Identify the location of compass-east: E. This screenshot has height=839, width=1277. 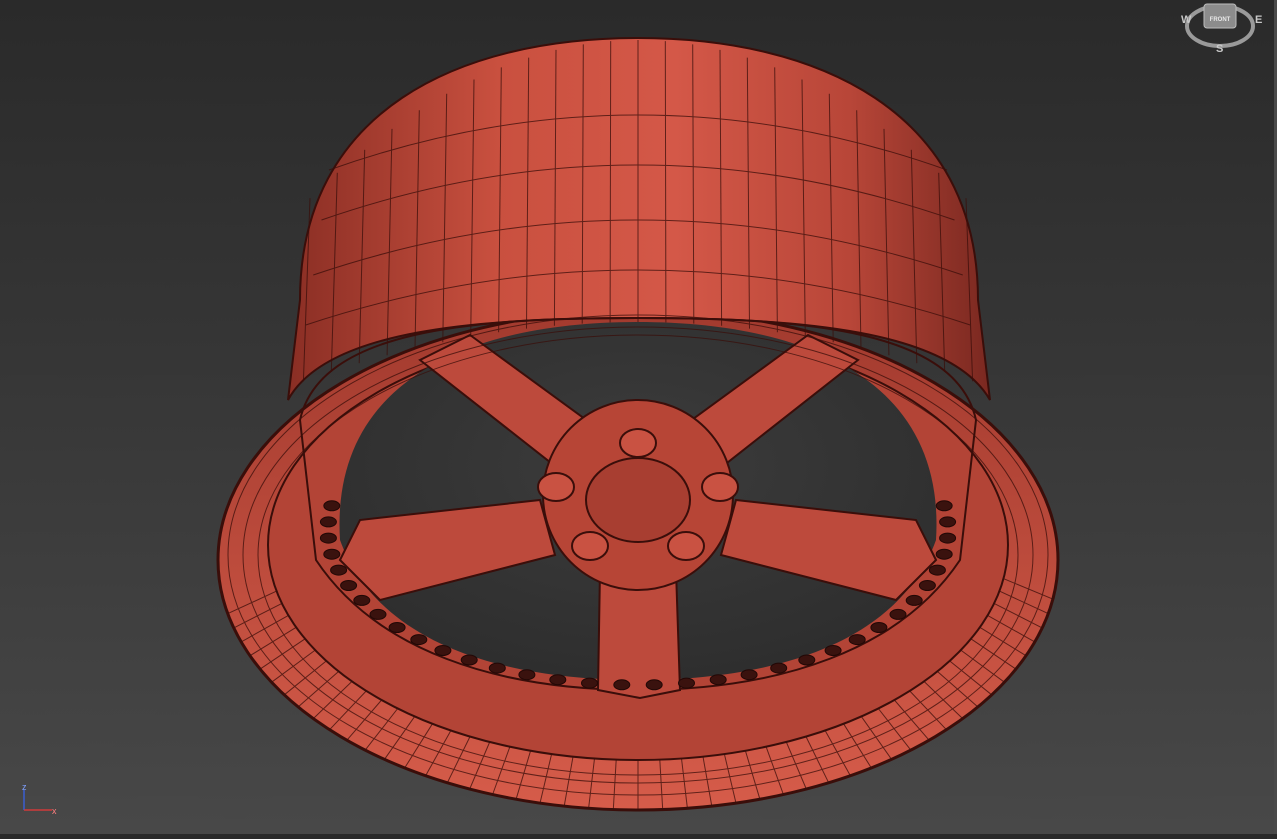
(1258, 20).